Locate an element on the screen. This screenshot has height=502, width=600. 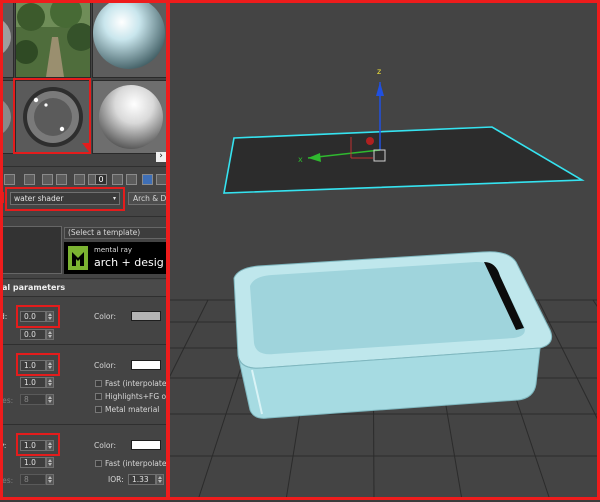
row3-label: y: is located at coordinates (3, 445).